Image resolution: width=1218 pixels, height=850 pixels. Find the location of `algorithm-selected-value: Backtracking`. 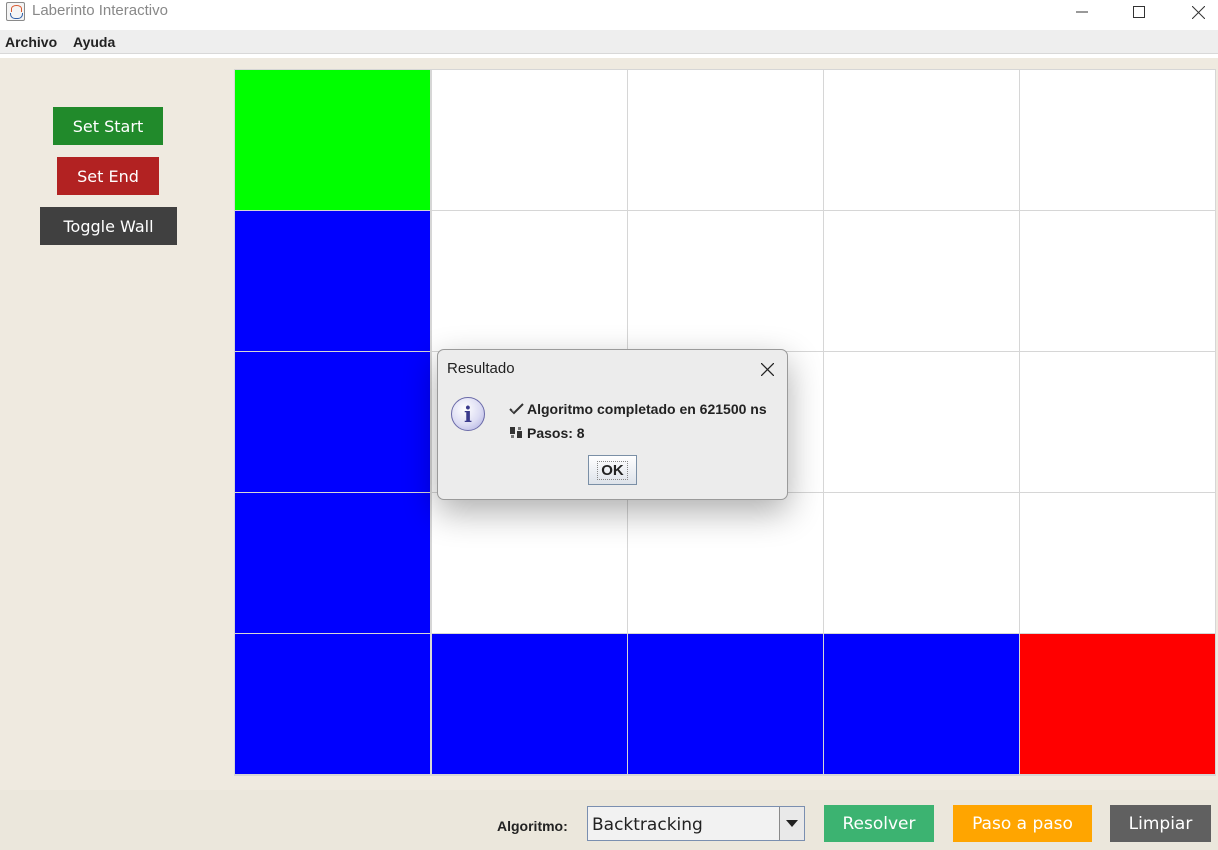

algorithm-selected-value: Backtracking is located at coordinates (647, 825).